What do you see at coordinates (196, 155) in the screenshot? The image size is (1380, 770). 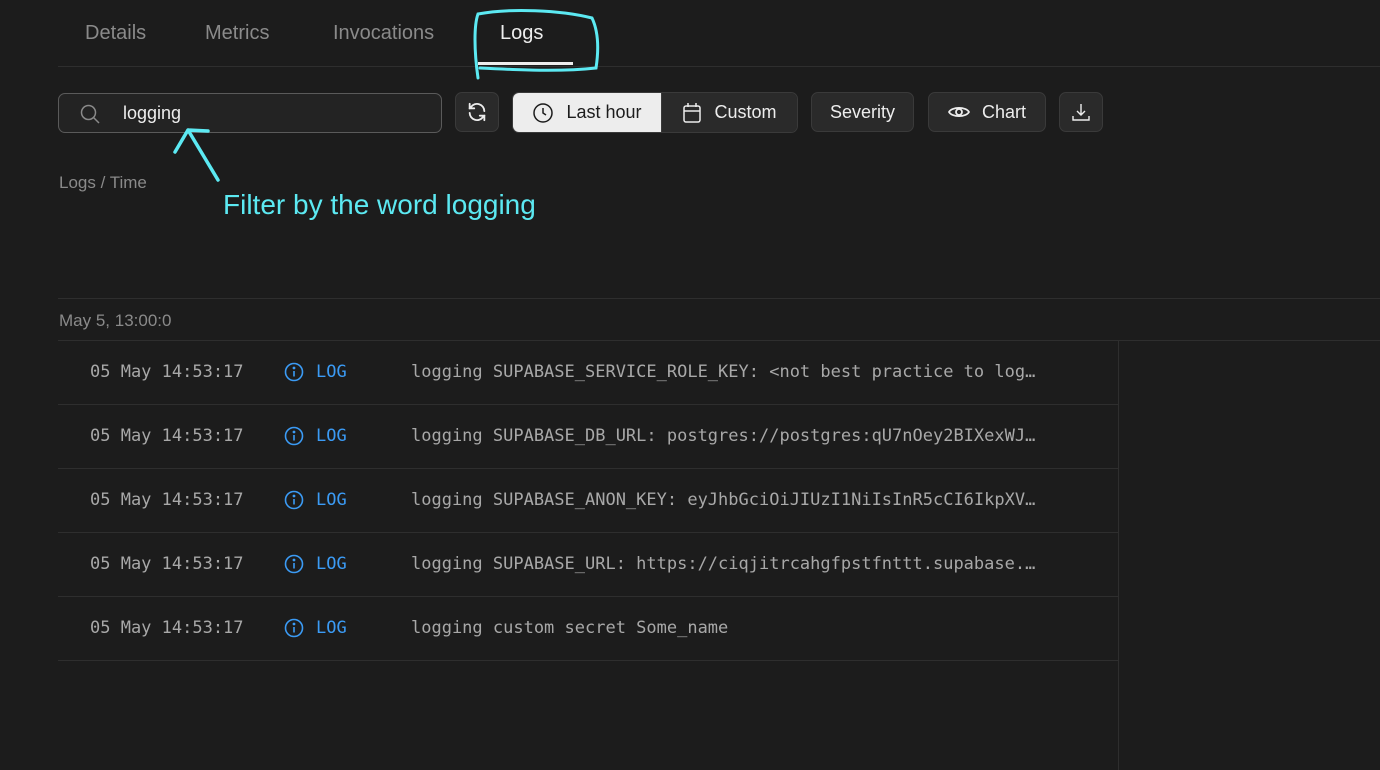 I see `arrow-annotation` at bounding box center [196, 155].